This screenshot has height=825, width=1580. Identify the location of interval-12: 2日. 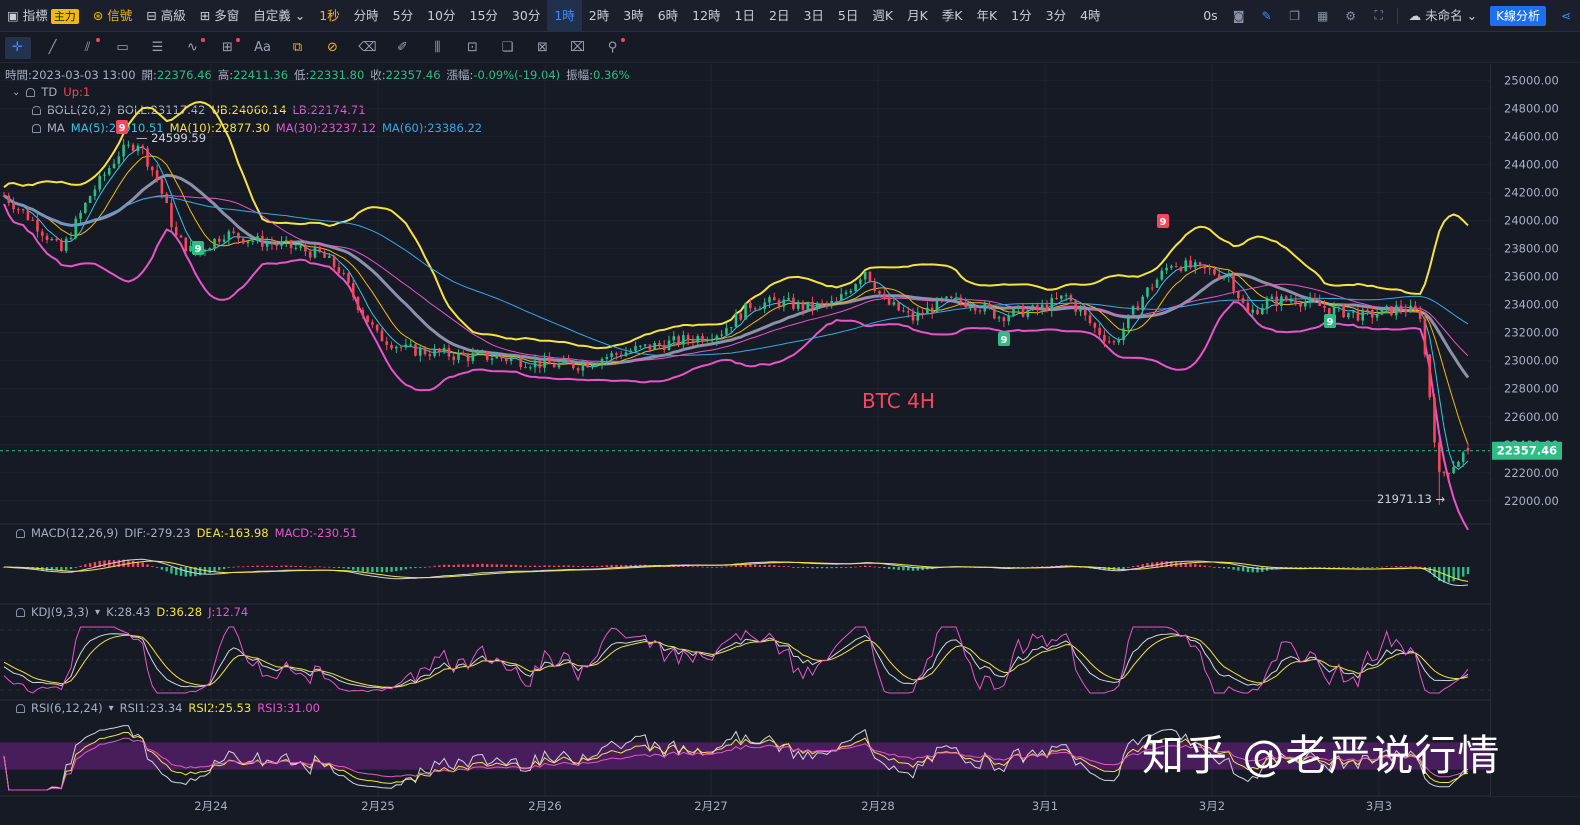
(779, 16).